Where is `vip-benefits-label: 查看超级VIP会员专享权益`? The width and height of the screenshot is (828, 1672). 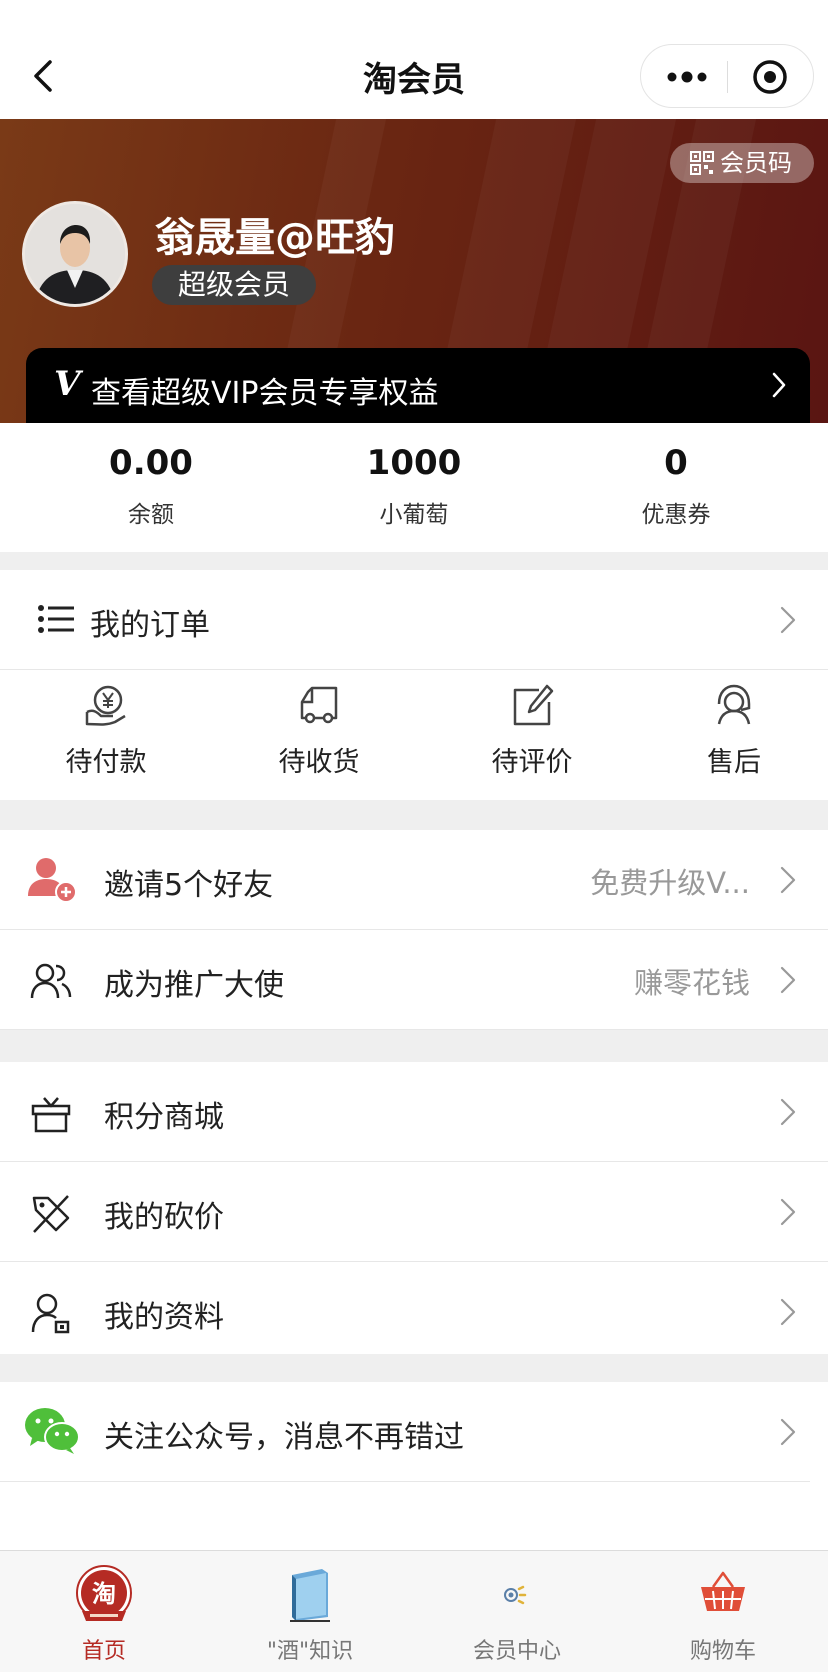 vip-benefits-label: 查看超级VIP会员专享权益 is located at coordinates (265, 393).